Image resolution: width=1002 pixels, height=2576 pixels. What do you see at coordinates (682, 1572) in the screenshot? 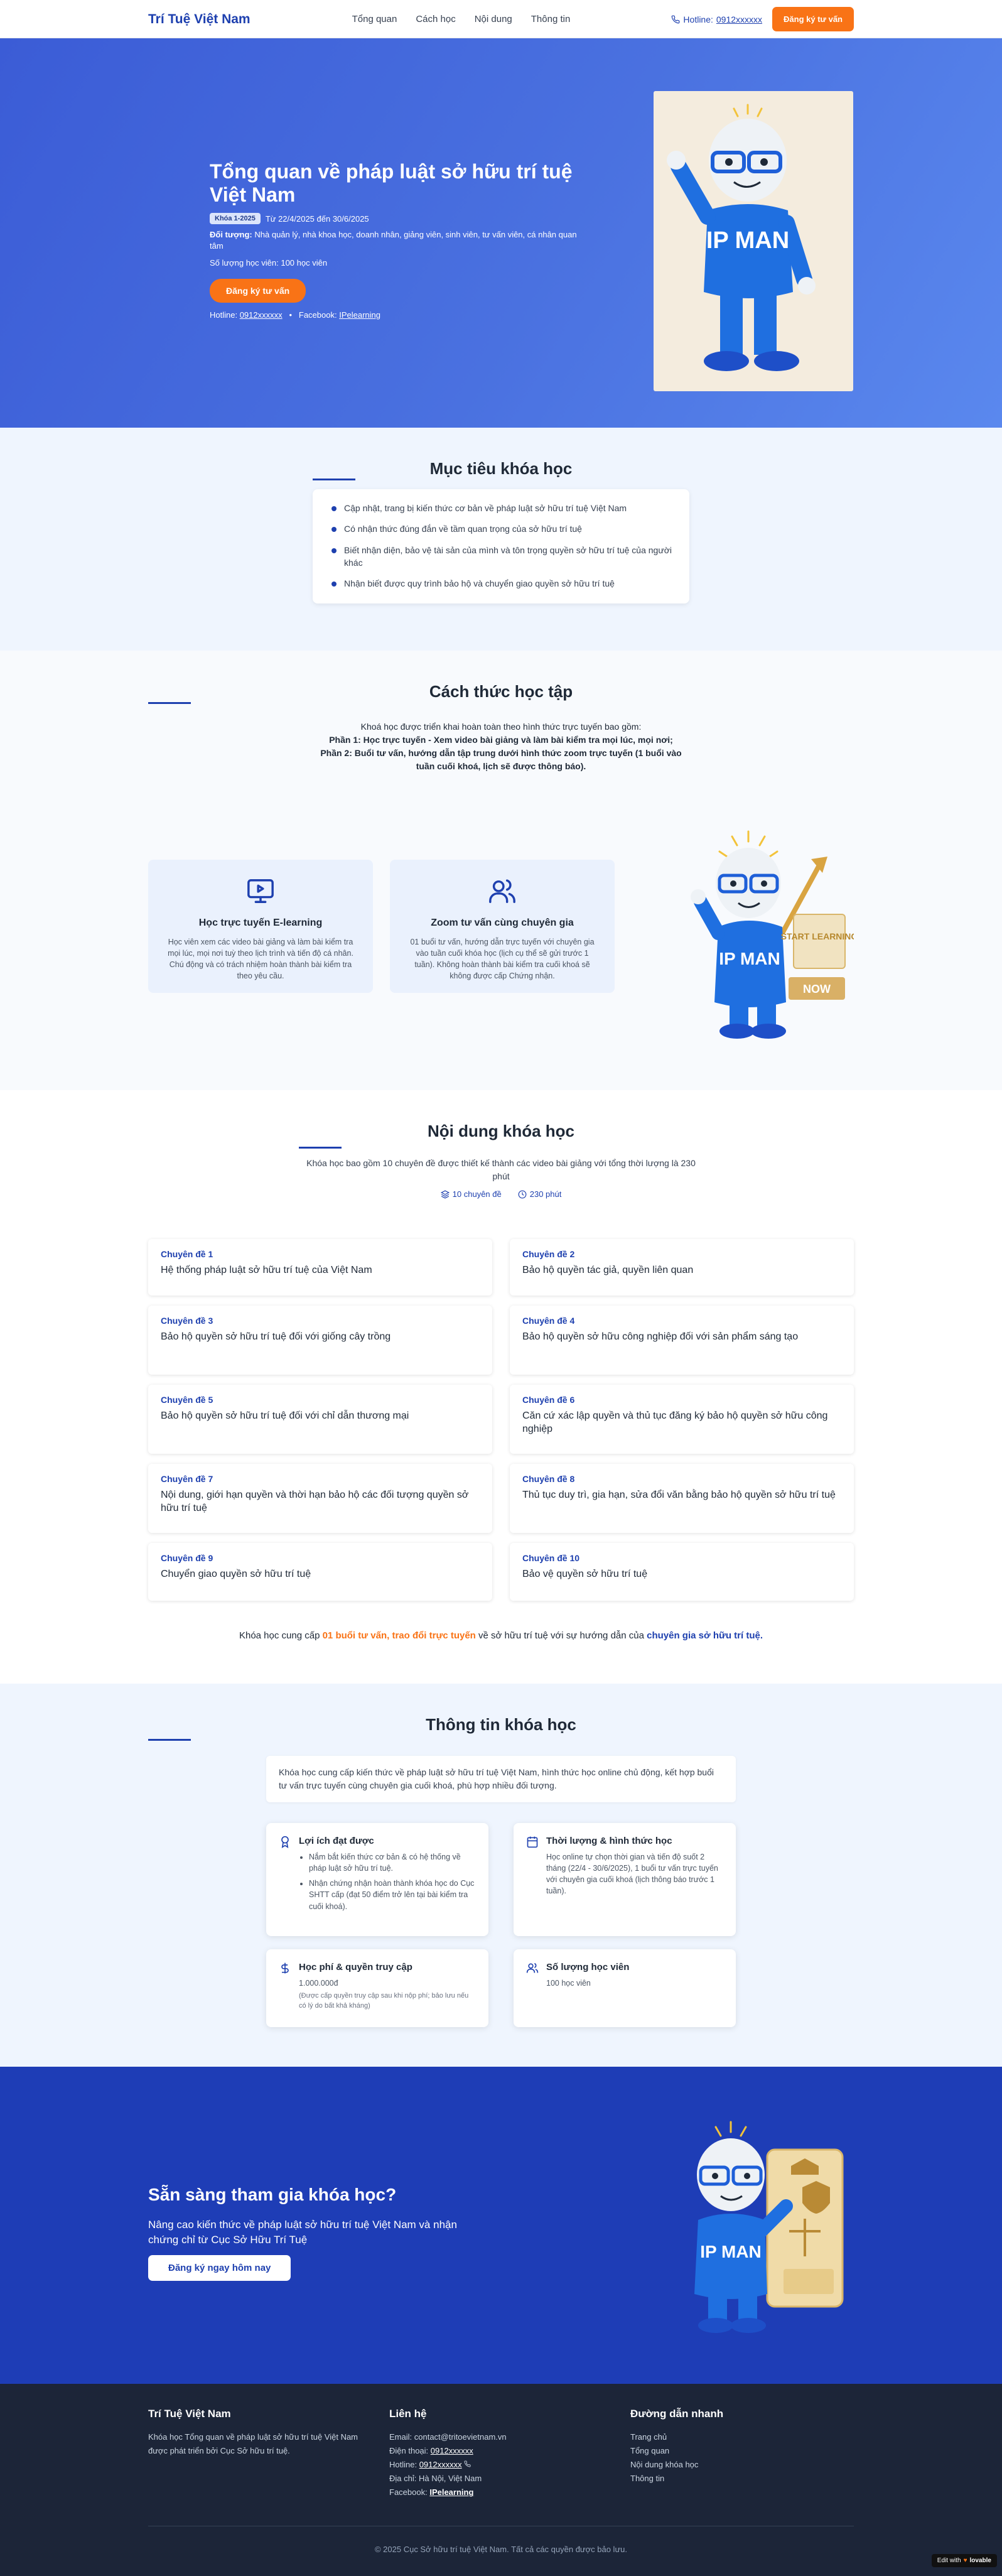
I see `topic-card: Chuyên đề 10Bảo vệ quyền sở hữu trí tuệ` at bounding box center [682, 1572].